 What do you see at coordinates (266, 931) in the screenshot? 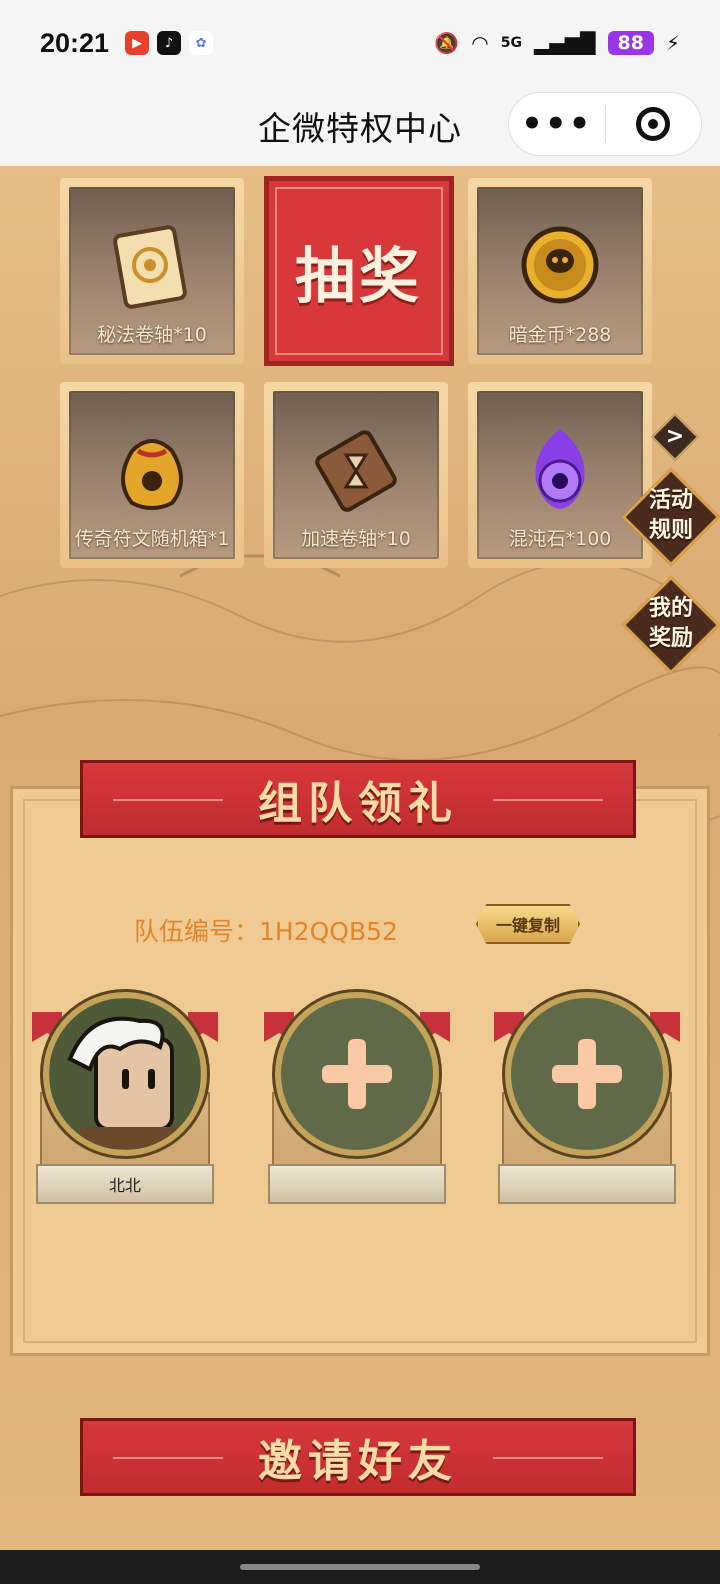
I see `team-id-label: 队伍编号：1H2QQB52` at bounding box center [266, 931].